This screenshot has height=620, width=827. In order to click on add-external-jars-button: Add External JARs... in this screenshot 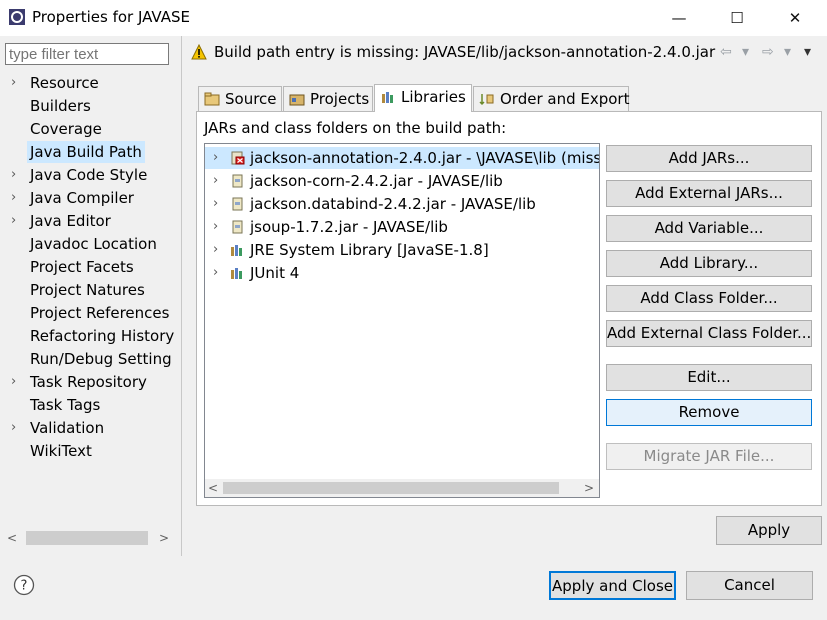, I will do `click(709, 193)`.